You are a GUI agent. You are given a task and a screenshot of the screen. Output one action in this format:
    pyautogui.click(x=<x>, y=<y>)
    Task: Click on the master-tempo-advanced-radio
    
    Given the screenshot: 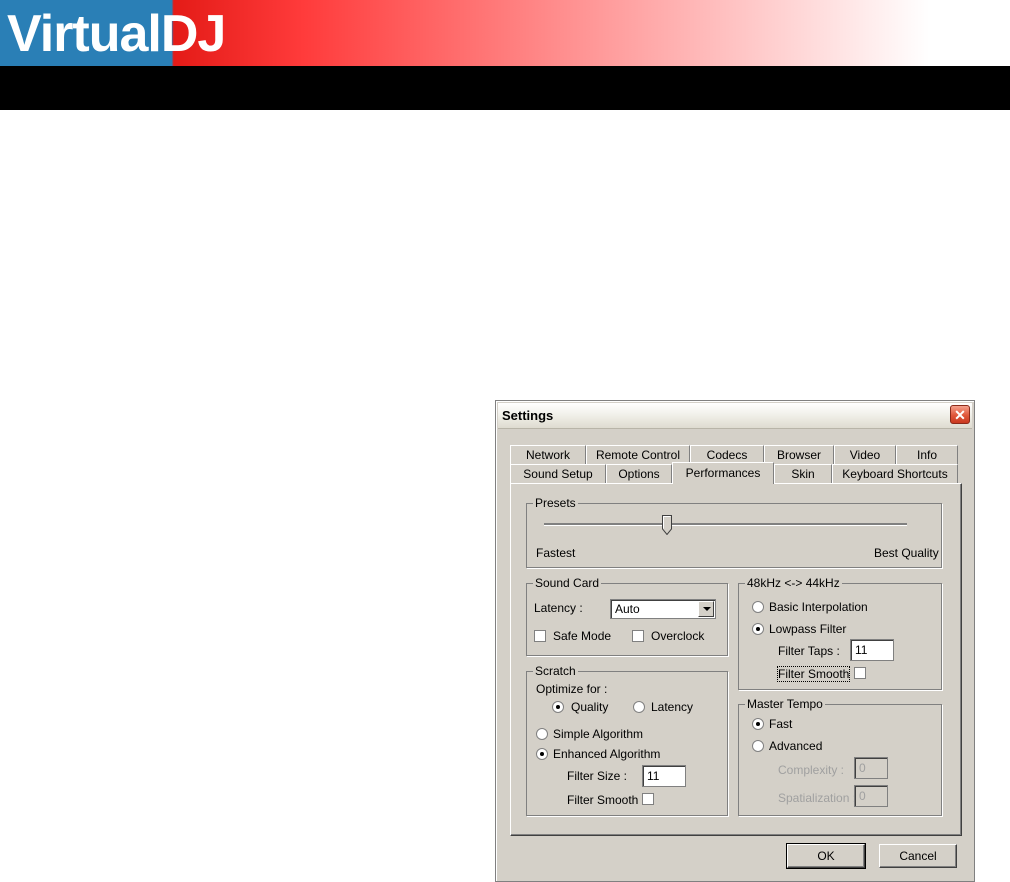 What is the action you would take?
    pyautogui.click(x=758, y=746)
    